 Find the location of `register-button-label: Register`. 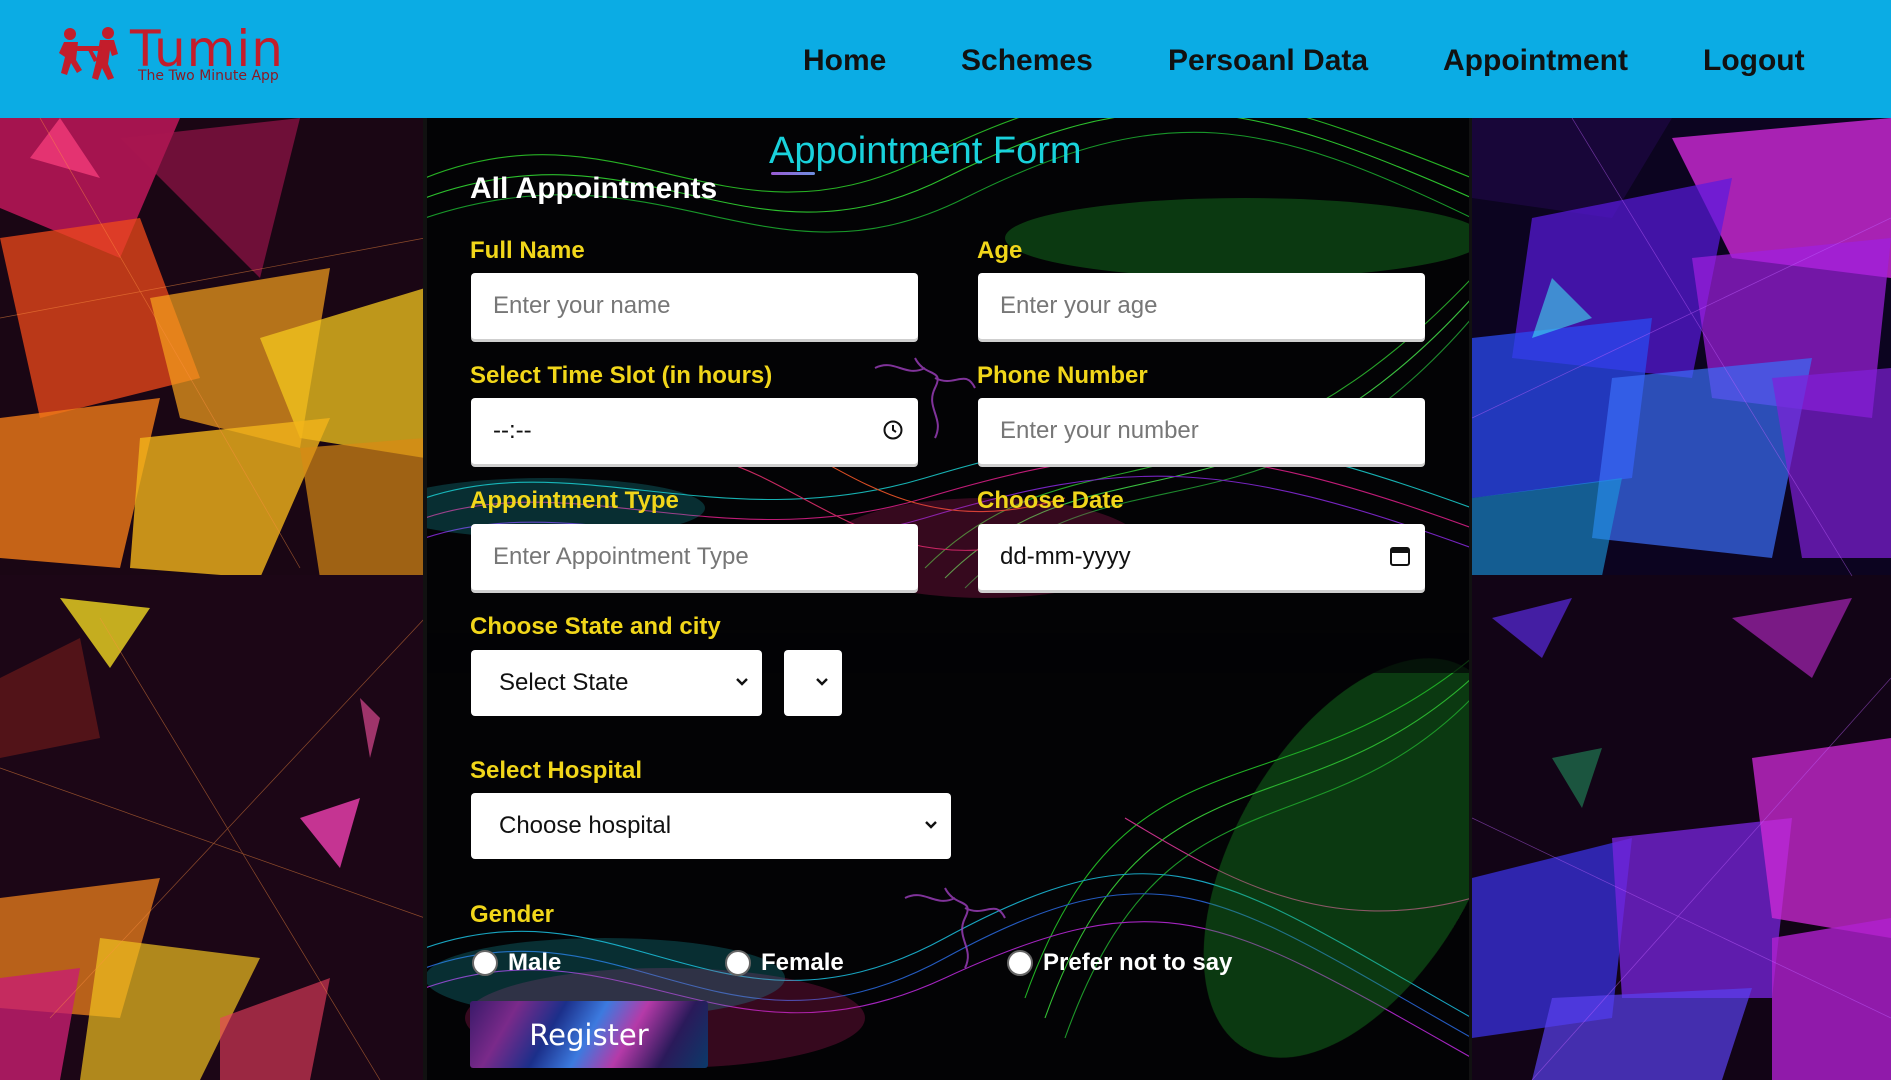

register-button-label: Register is located at coordinates (589, 1034).